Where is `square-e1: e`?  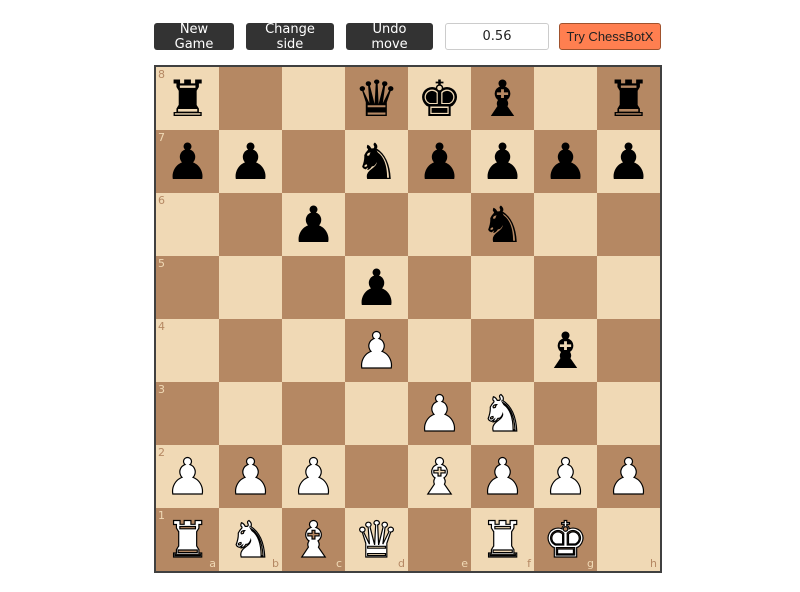
square-e1: e is located at coordinates (439, 539).